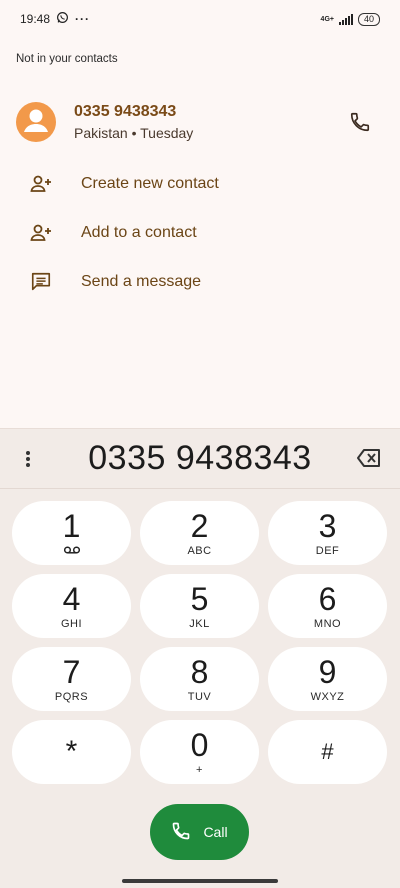 This screenshot has height=888, width=400. What do you see at coordinates (199, 623) in the screenshot?
I see `key-letters: JKL` at bounding box center [199, 623].